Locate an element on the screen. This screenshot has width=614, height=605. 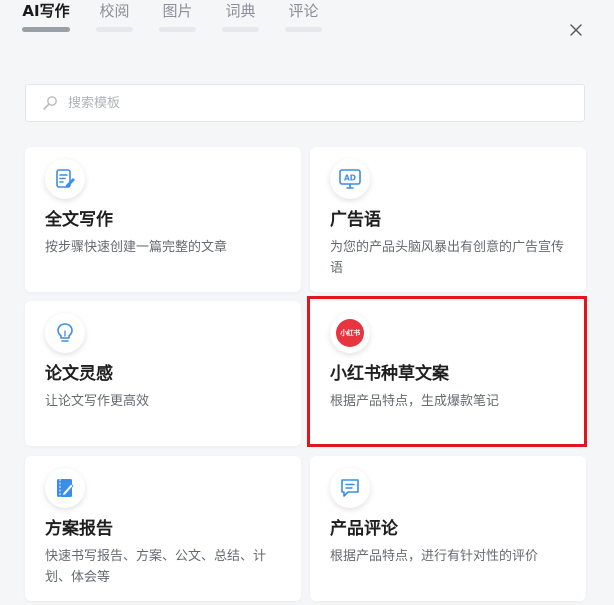
tab-dictionary: 词典 is located at coordinates (240, 18).